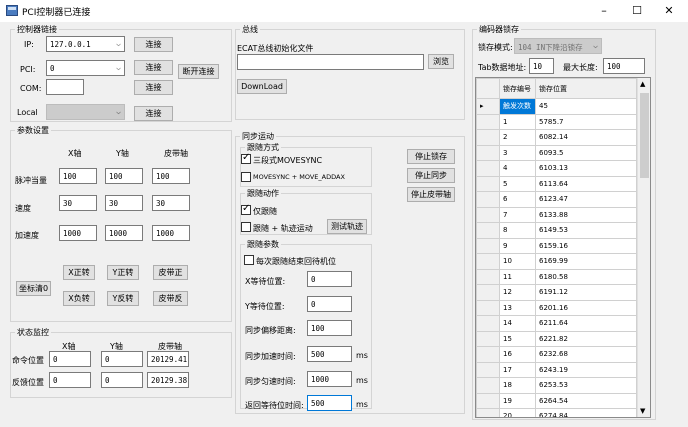 The image size is (688, 427). What do you see at coordinates (586, 137) in the screenshot?
I see `cell-position: 6082.14` at bounding box center [586, 137].